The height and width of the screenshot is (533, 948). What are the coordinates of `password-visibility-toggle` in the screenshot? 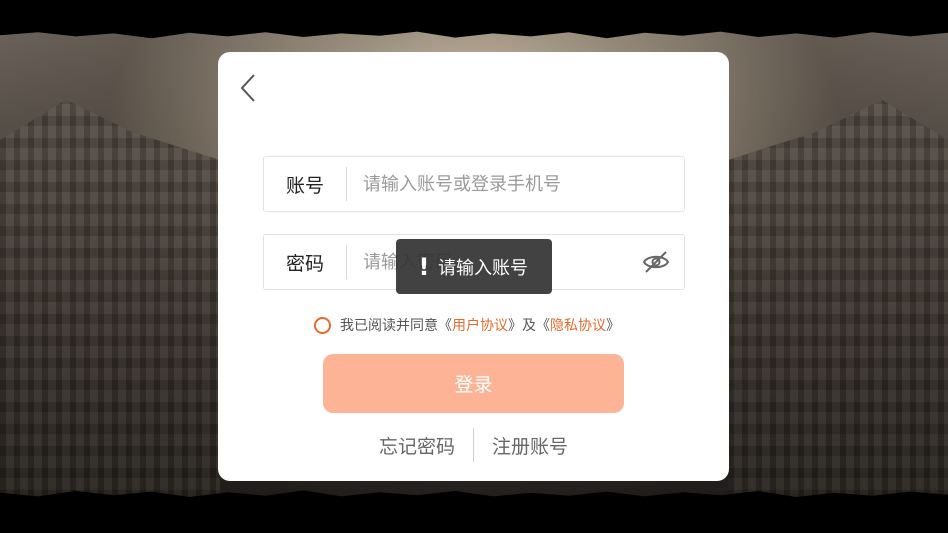 It's located at (656, 262).